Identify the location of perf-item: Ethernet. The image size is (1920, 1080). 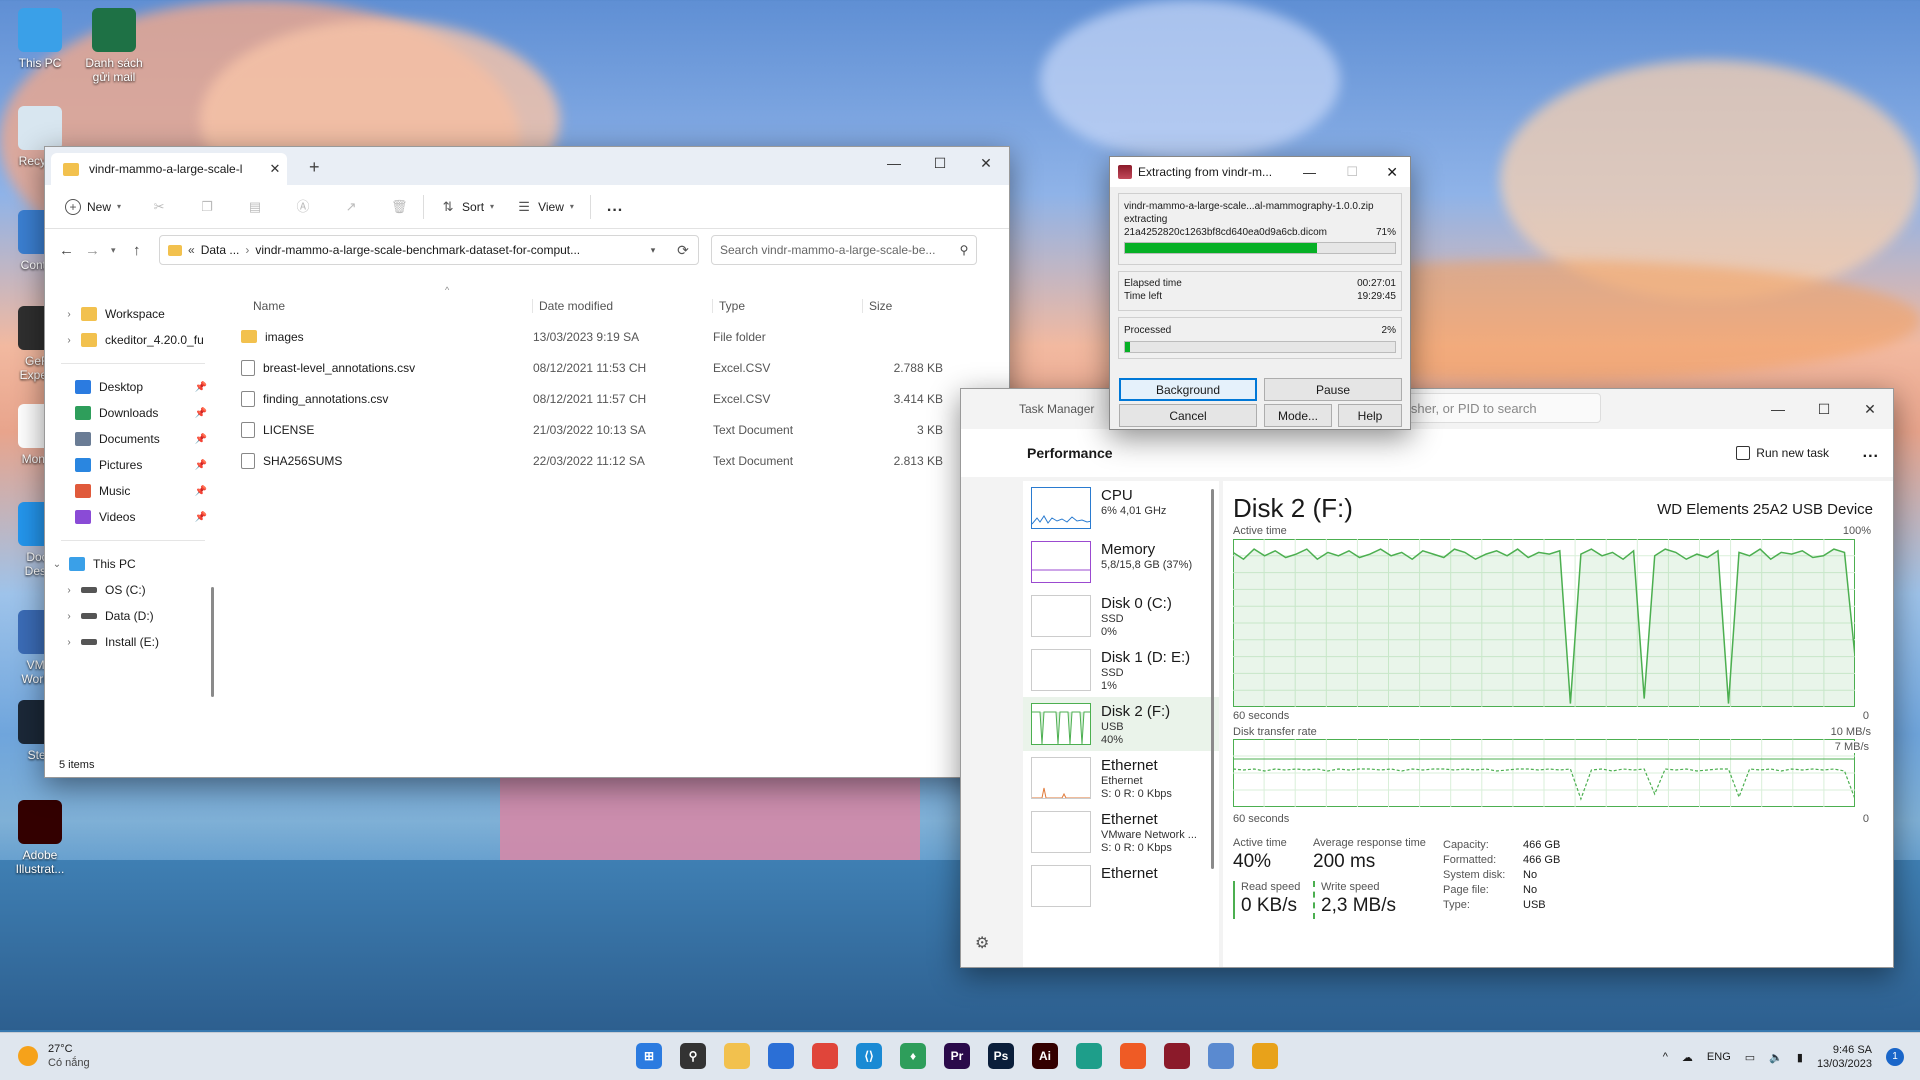
(1121, 886).